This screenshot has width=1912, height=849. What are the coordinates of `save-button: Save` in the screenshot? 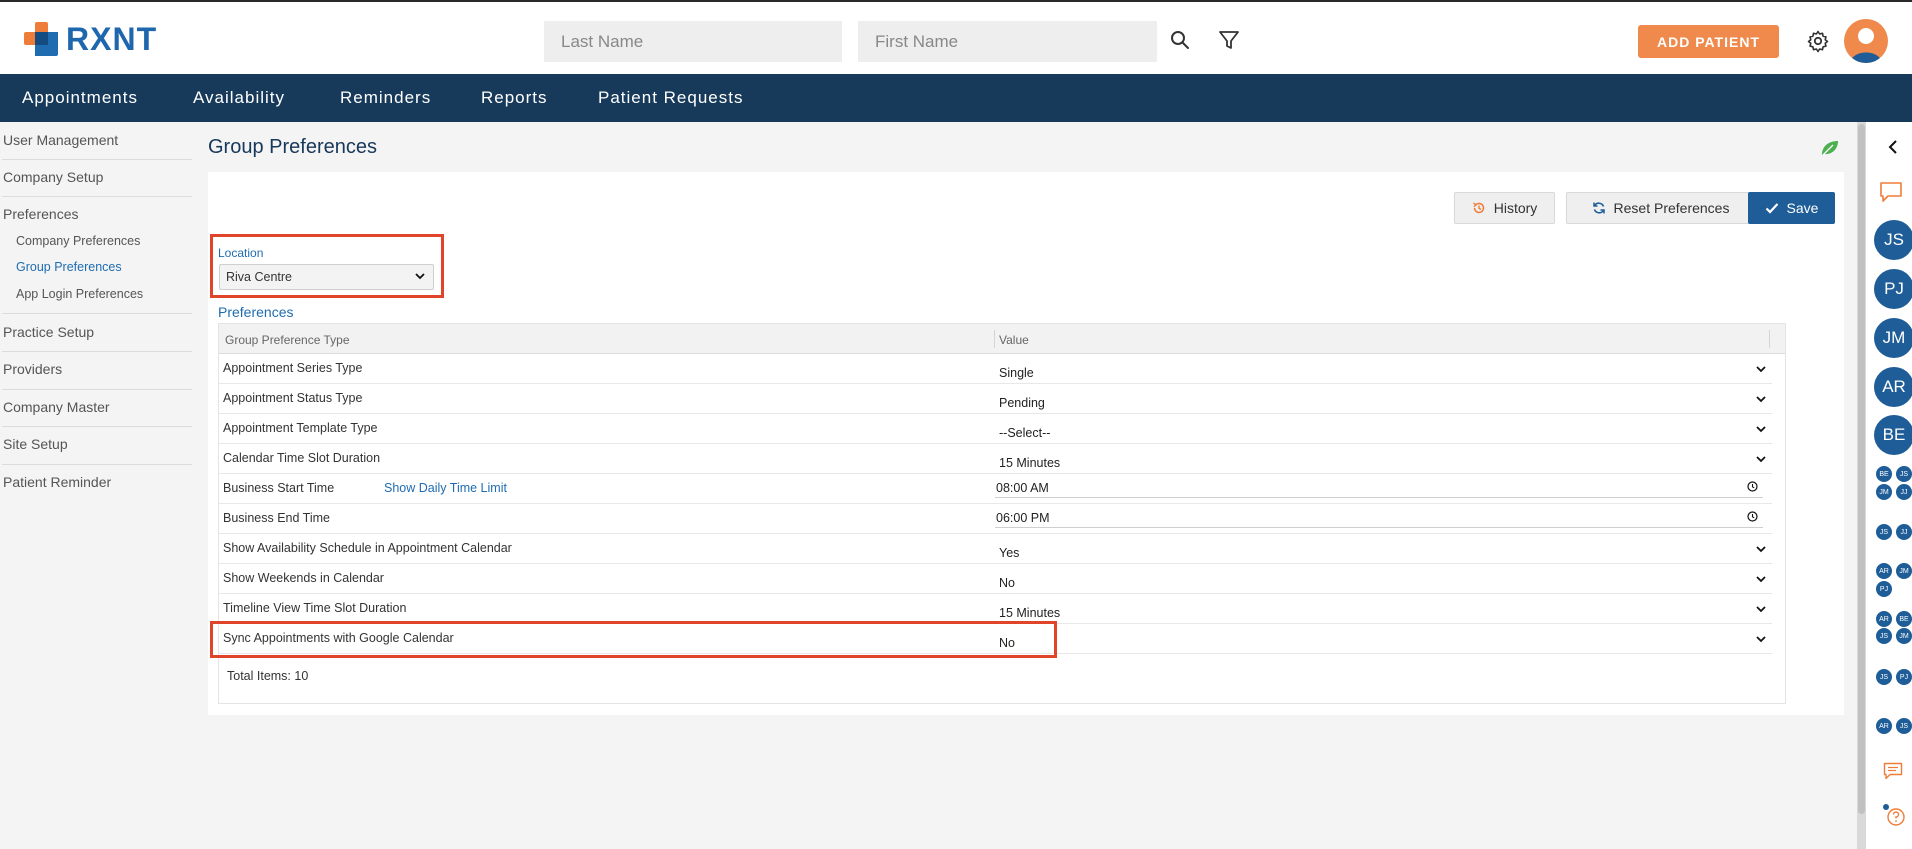 It's located at (1791, 208).